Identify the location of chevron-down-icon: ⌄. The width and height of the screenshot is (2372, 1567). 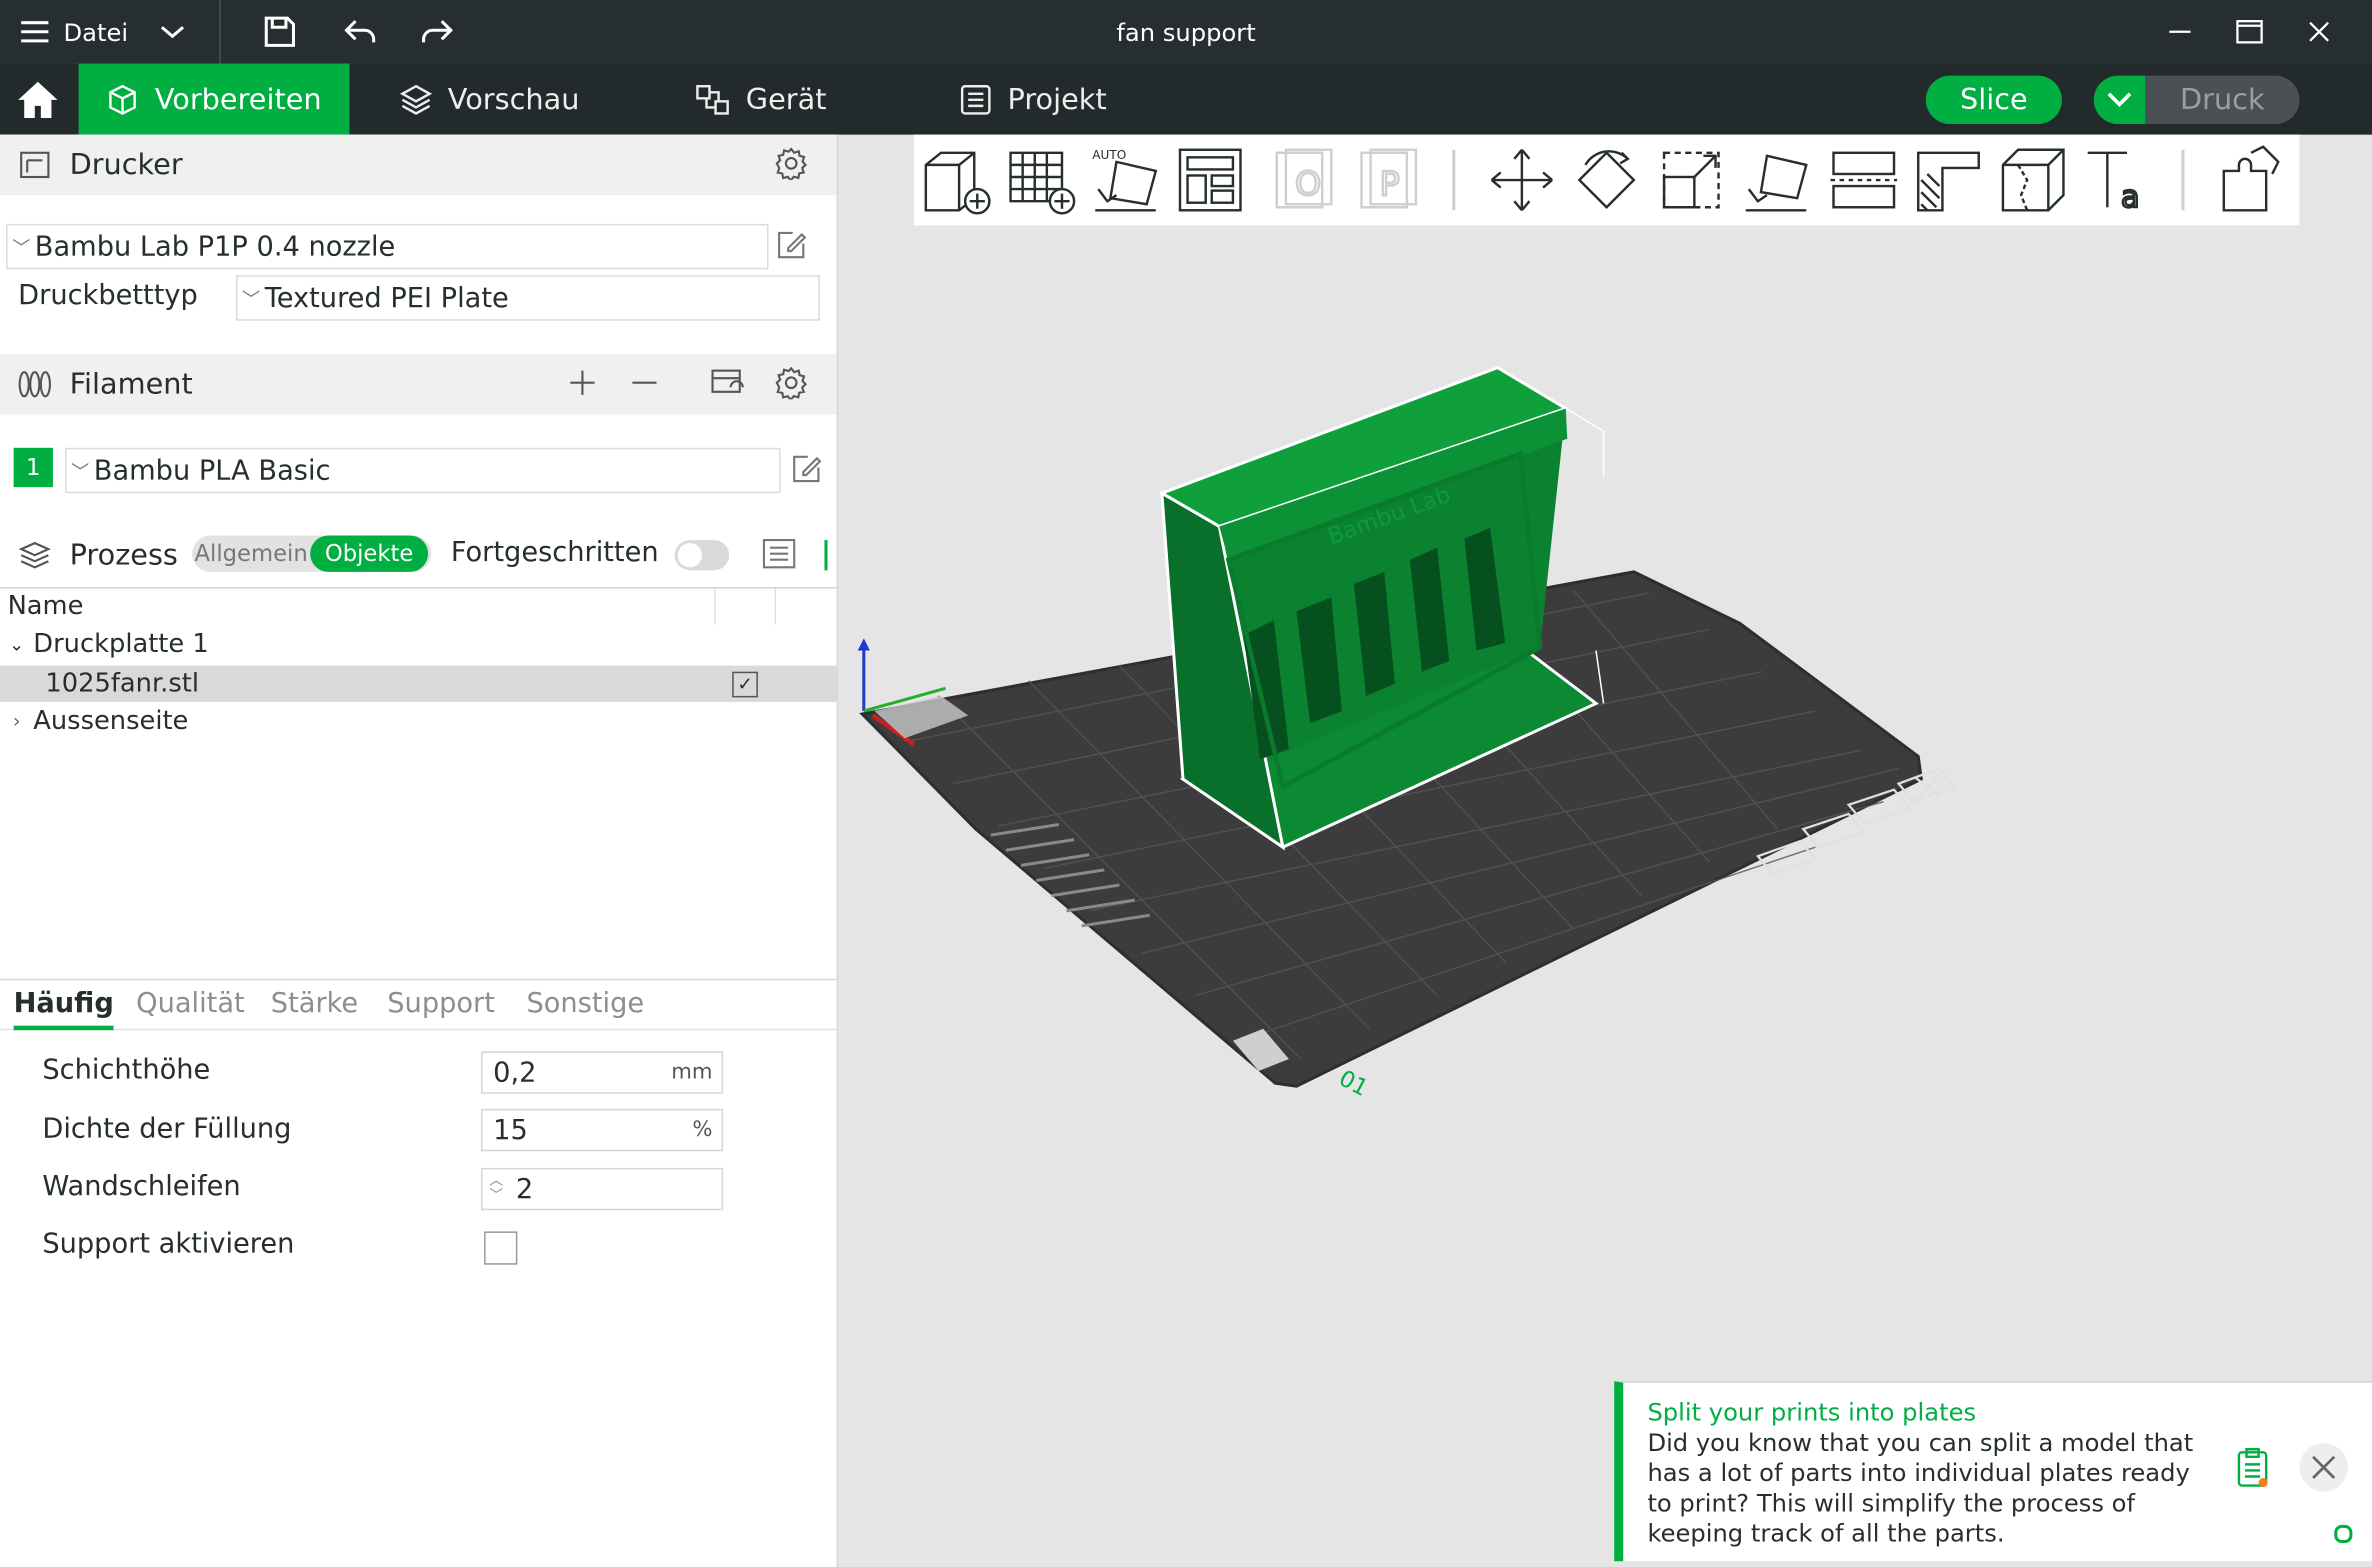
(16, 644).